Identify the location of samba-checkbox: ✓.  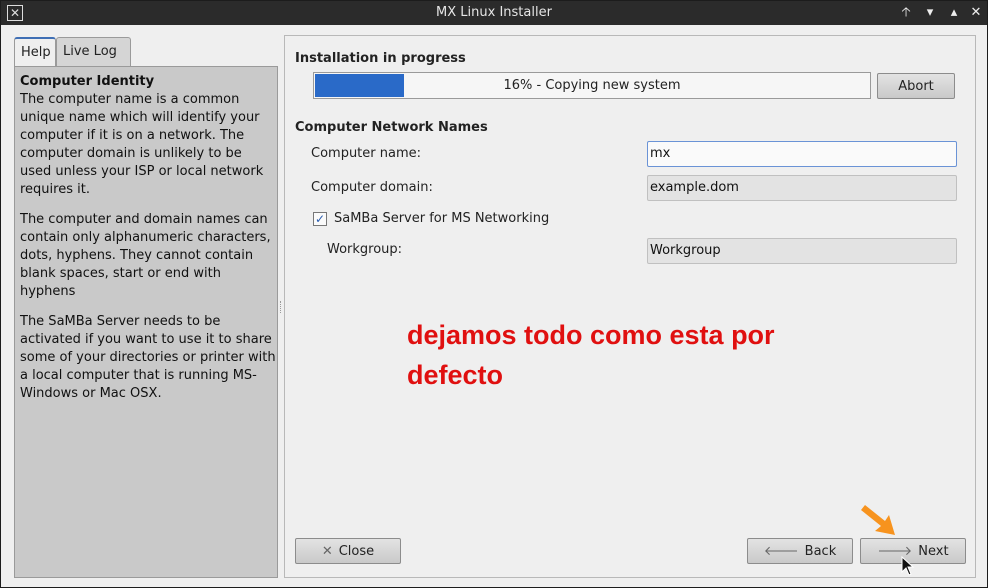
(320, 219).